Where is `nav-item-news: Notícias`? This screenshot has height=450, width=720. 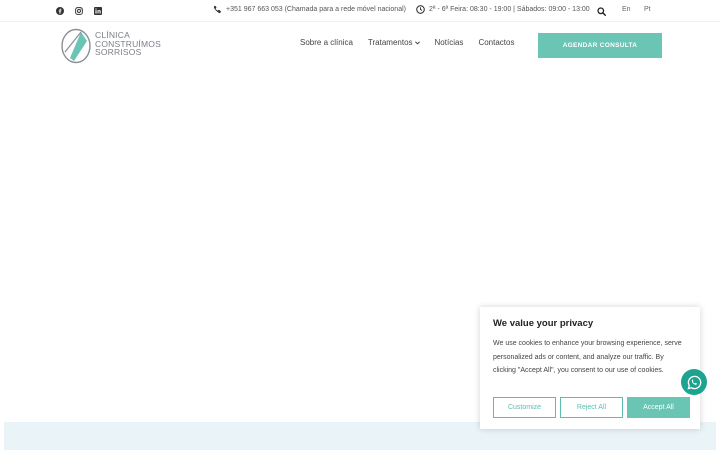 nav-item-news: Notícias is located at coordinates (449, 42).